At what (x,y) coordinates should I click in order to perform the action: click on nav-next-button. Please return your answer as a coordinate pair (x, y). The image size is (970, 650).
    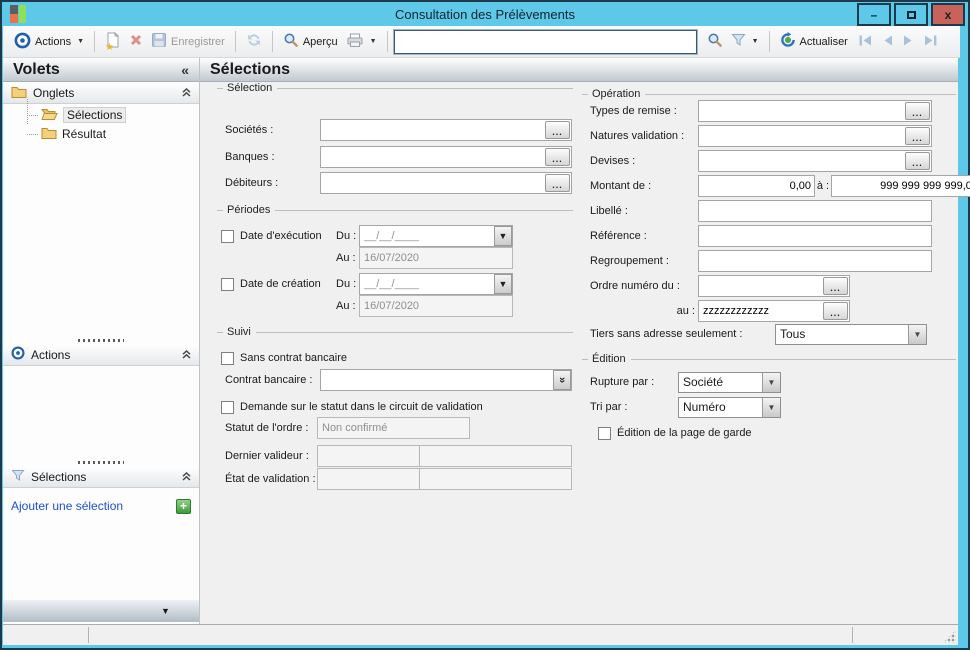
    Looking at the image, I should click on (908, 42).